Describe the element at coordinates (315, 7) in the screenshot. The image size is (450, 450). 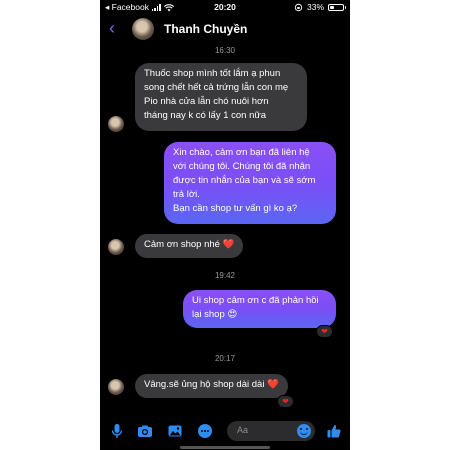
I see `battery-percent: 33%` at that location.